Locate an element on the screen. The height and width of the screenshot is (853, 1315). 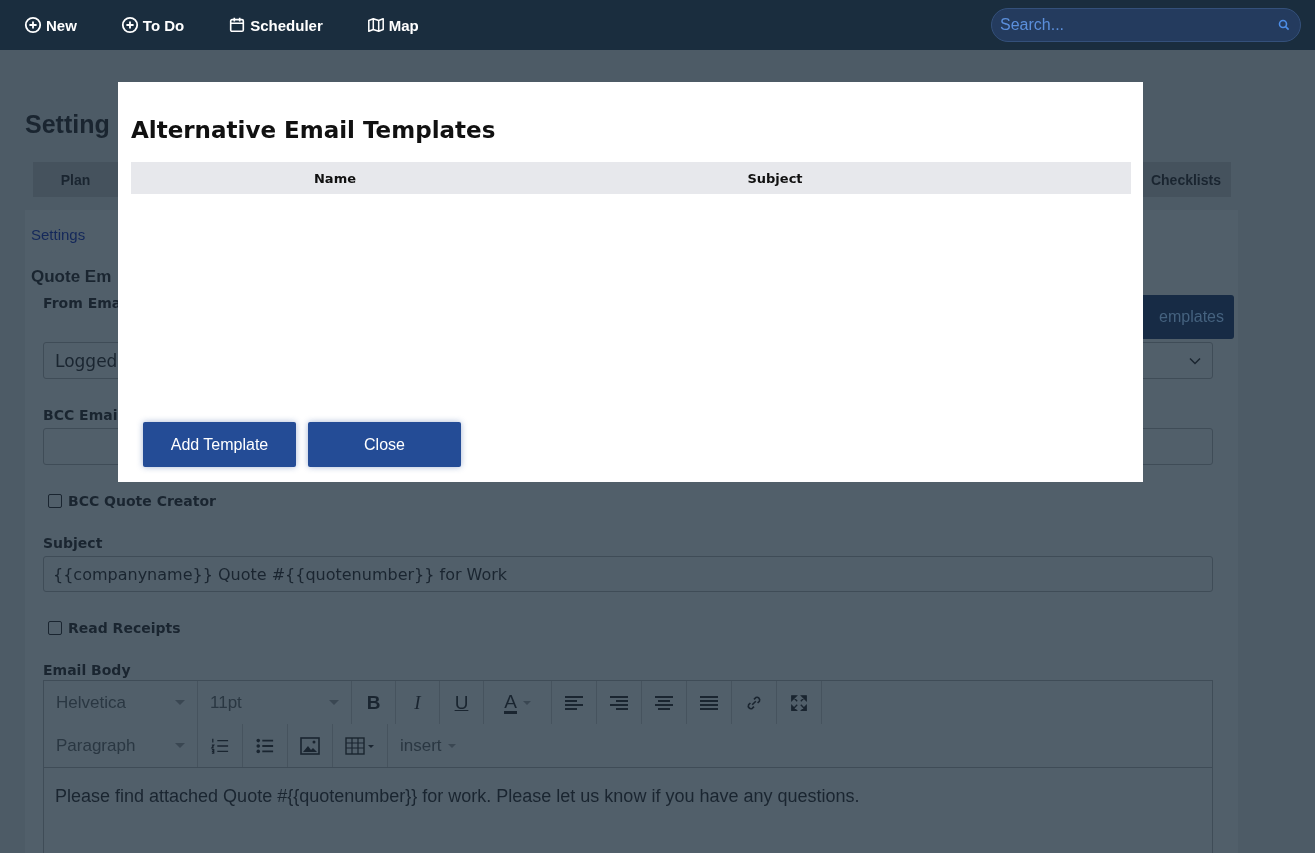
nav-link: Scheduler is located at coordinates (275, 25).